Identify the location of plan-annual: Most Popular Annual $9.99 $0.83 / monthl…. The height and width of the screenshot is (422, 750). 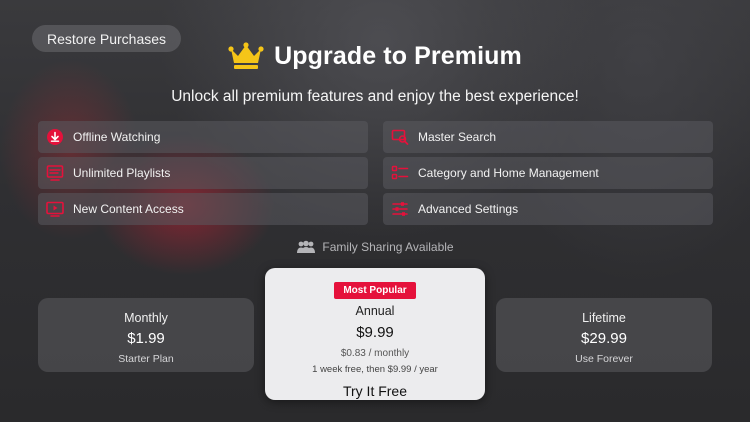
(375, 334).